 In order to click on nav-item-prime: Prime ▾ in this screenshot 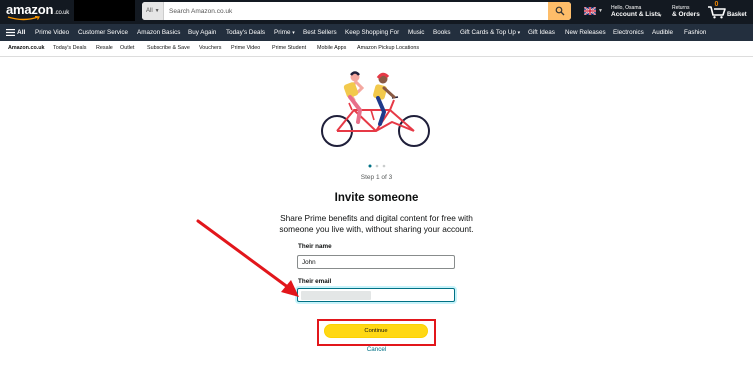, I will do `click(284, 32)`.